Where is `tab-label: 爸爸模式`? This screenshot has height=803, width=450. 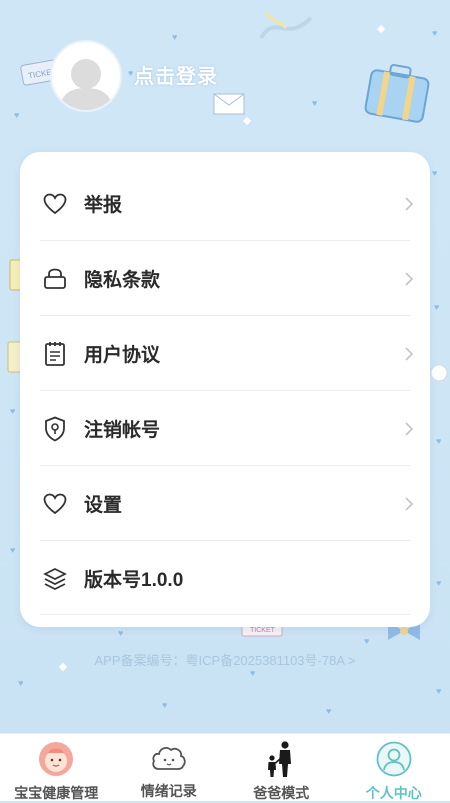 tab-label: 爸爸模式 is located at coordinates (281, 793).